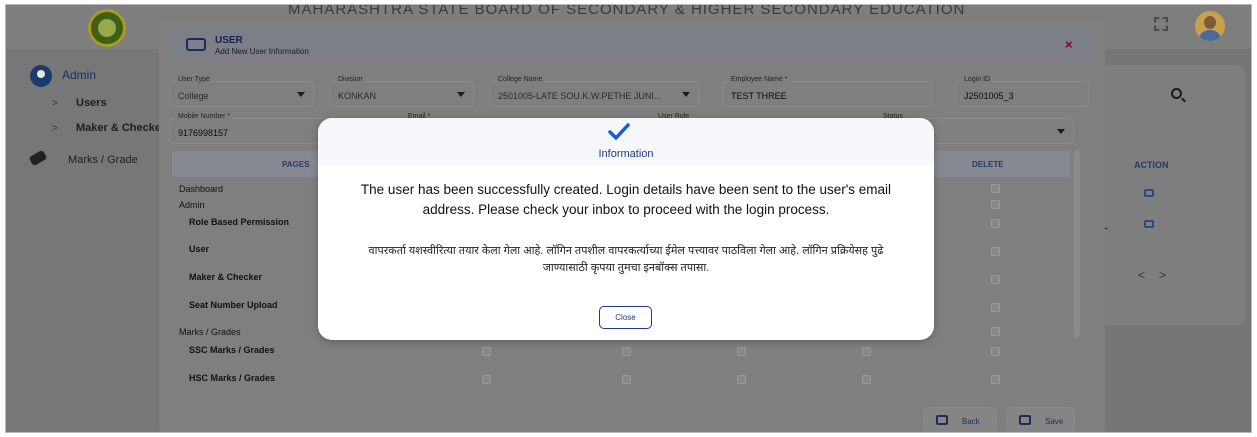  Describe the element at coordinates (1148, 275) in the screenshot. I see `page-prev-button: <` at that location.